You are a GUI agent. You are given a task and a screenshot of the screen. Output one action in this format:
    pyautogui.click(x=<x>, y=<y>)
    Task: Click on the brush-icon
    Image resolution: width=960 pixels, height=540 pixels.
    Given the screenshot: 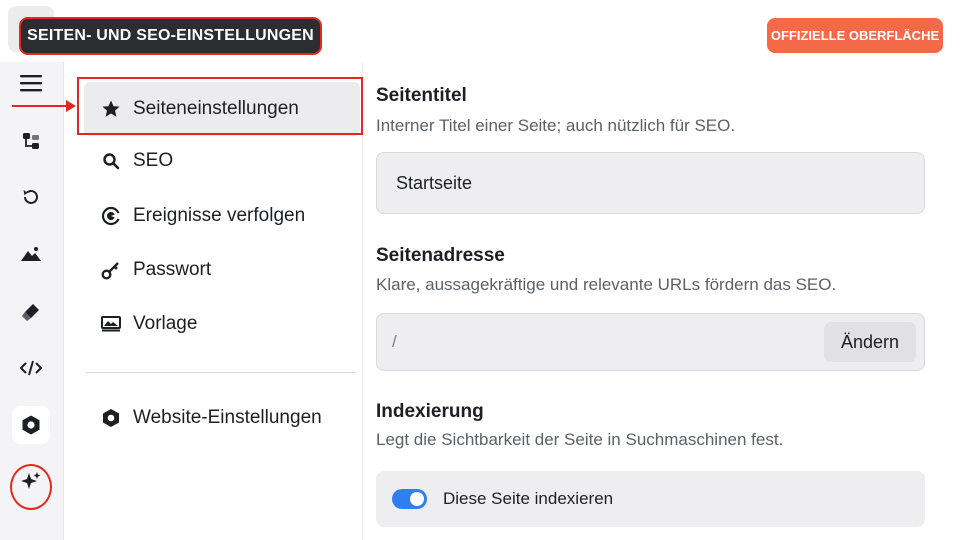 What is the action you would take?
    pyautogui.click(x=31, y=312)
    